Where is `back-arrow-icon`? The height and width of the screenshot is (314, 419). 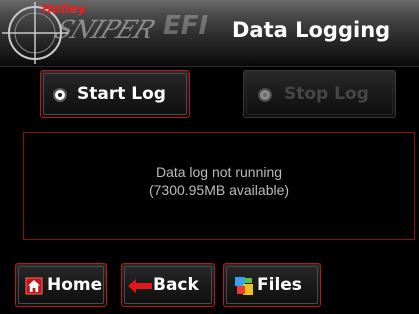
back-arrow-icon is located at coordinates (140, 286).